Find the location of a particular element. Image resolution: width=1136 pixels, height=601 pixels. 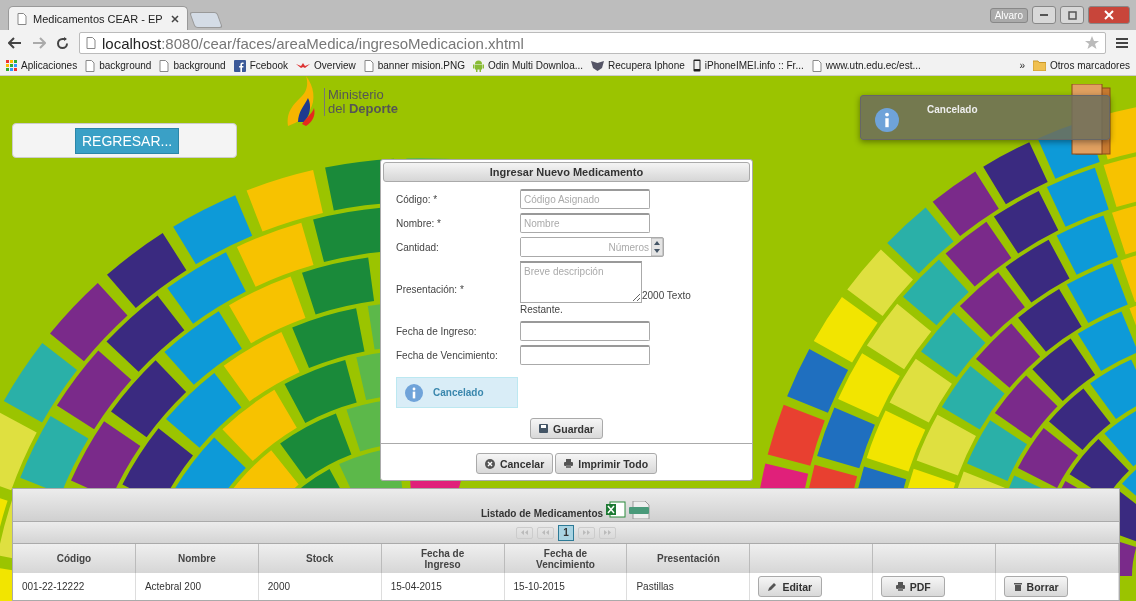

first-page-button is located at coordinates (524, 532).